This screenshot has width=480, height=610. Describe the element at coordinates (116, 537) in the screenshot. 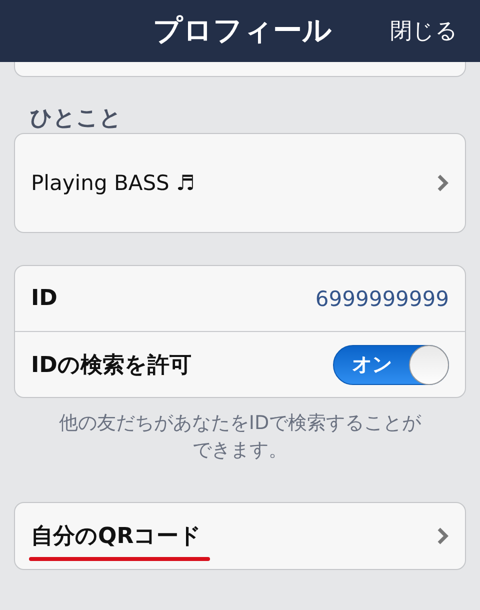

I see `qr-code-label: 自分のQRコード` at that location.